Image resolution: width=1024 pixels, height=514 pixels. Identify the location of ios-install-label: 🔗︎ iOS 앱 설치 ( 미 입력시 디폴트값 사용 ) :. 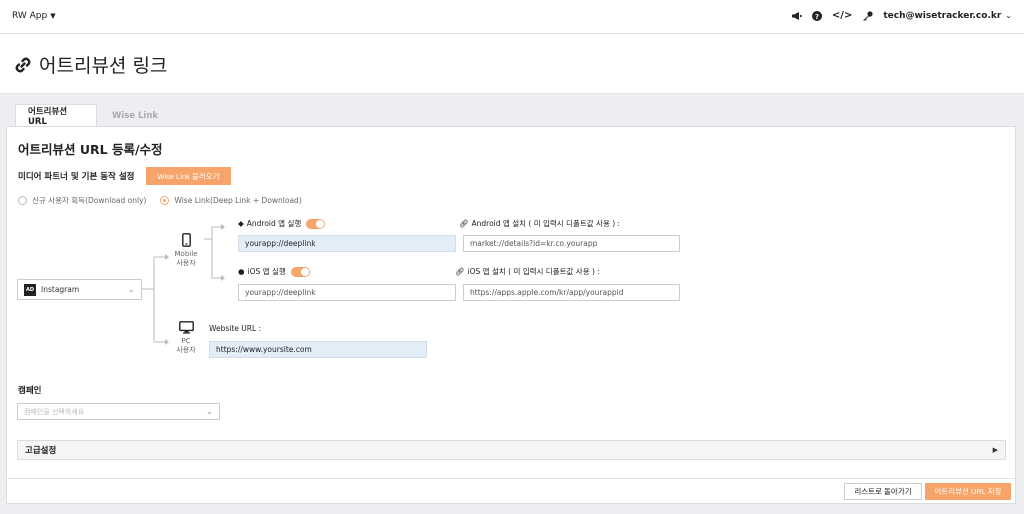
(527, 271).